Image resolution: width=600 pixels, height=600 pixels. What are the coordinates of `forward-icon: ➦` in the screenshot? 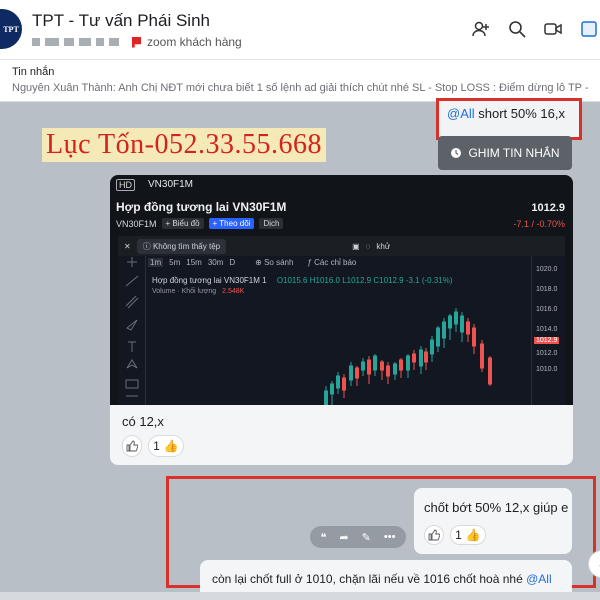 It's located at (343, 537).